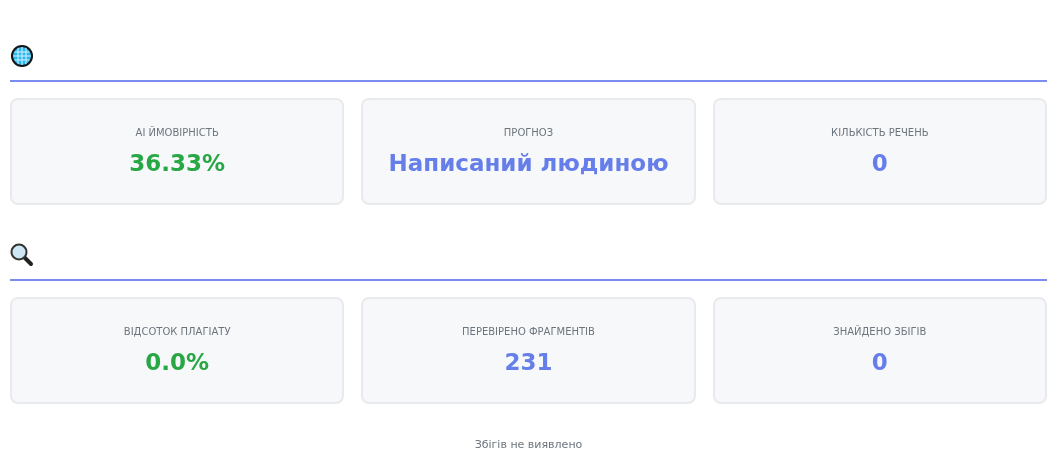 This screenshot has height=470, width=1057. What do you see at coordinates (528, 132) in the screenshot?
I see `metric-label: ПРОГНОЗ` at bounding box center [528, 132].